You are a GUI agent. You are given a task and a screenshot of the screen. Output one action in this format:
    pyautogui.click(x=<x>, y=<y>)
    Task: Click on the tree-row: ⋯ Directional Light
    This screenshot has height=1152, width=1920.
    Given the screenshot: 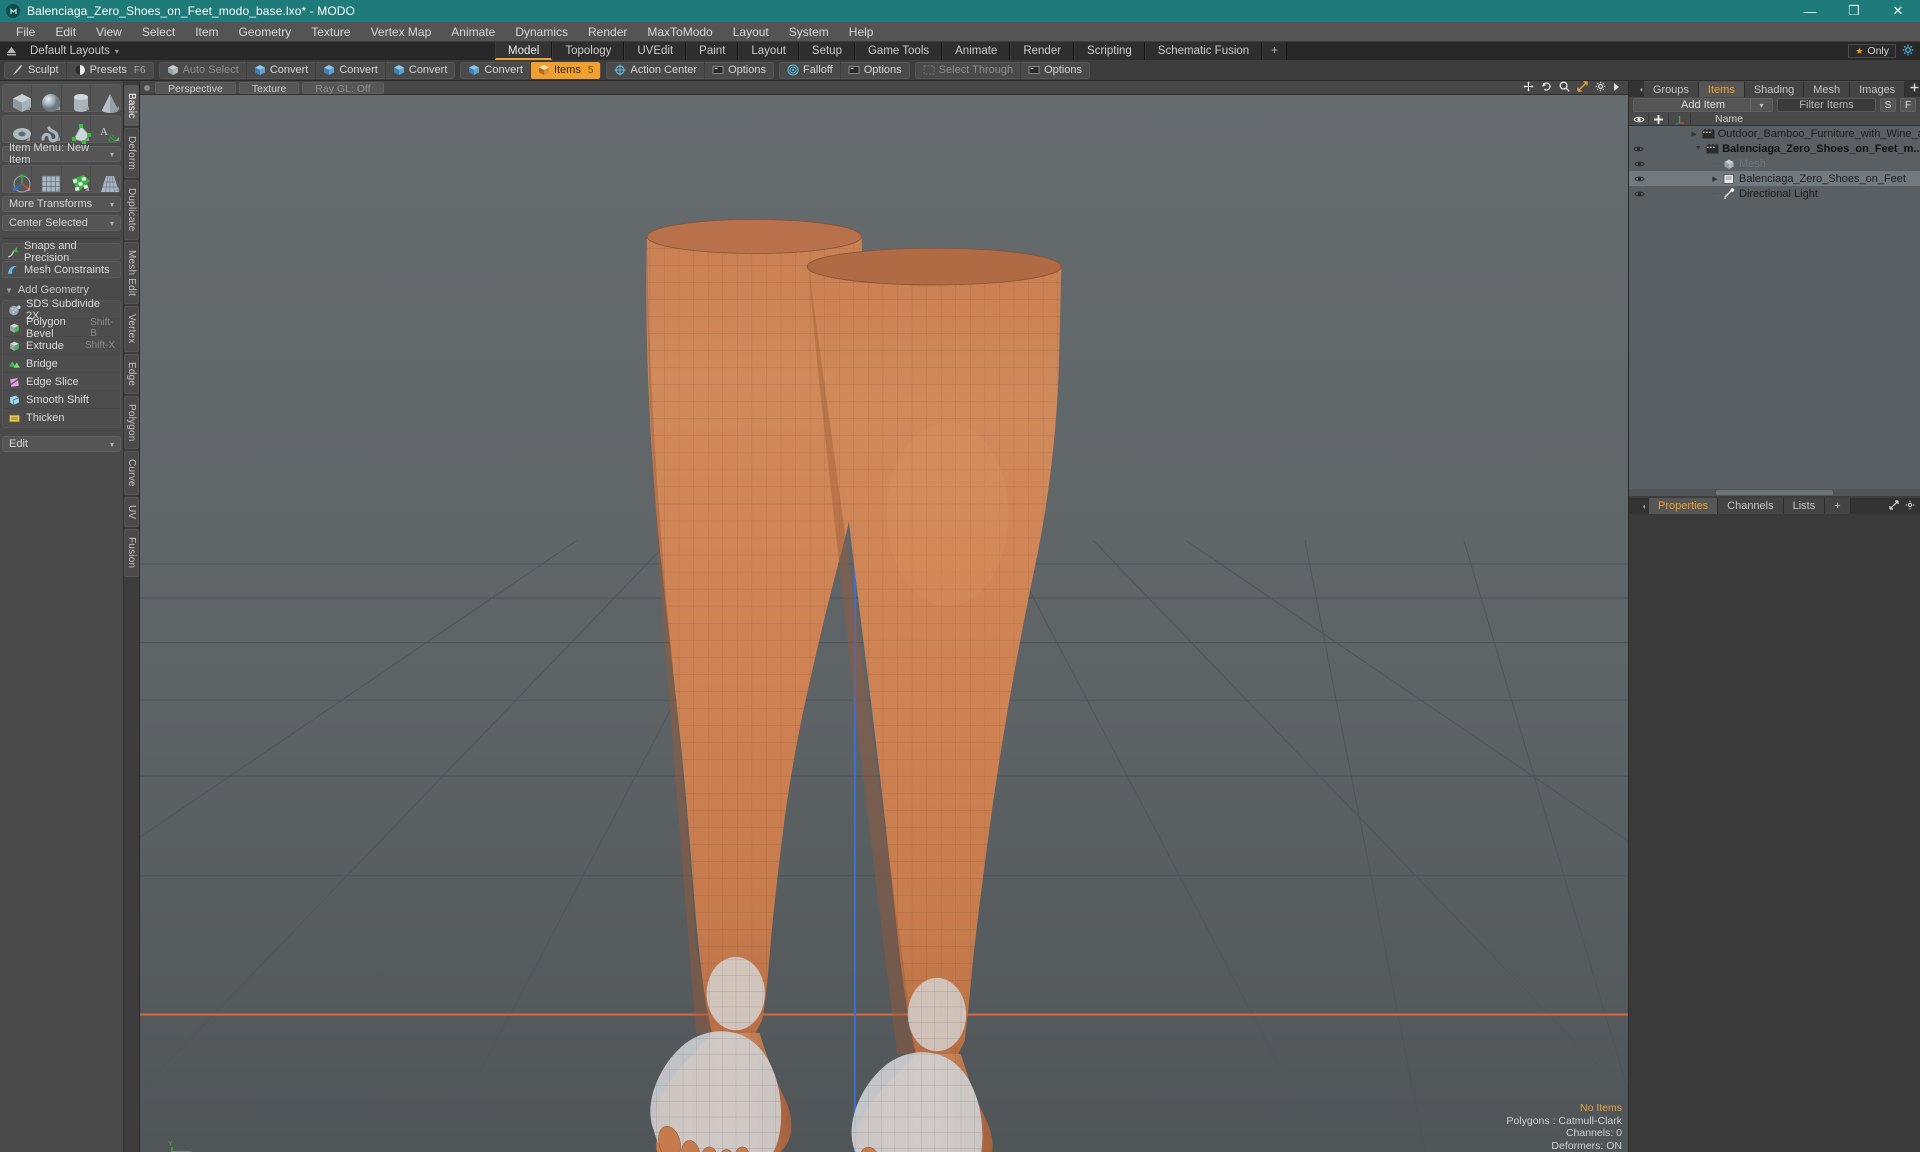 What is the action you would take?
    pyautogui.click(x=1774, y=193)
    